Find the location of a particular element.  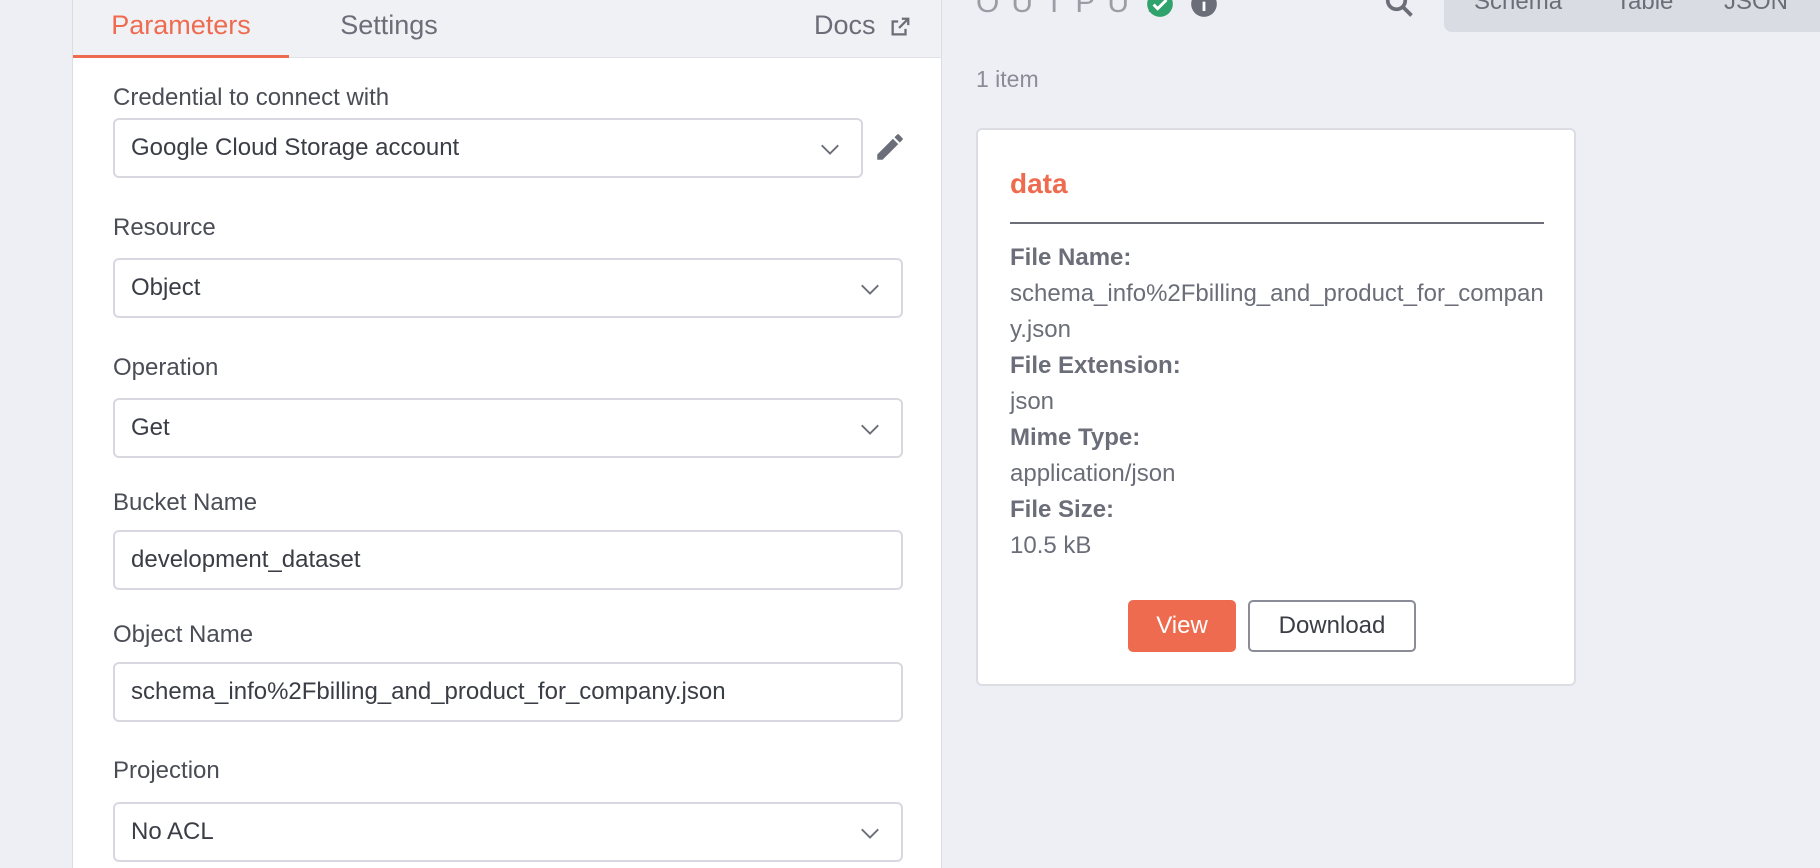

resource-label: Resource is located at coordinates (164, 227).